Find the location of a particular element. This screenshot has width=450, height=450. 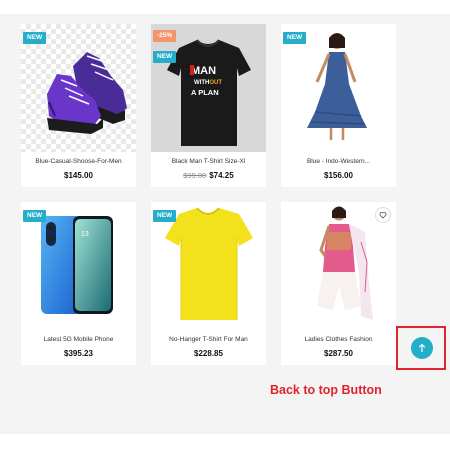

product-card: NEW Blue-Casual-Shoose-For-Men $145.00 is located at coordinates (78, 105).